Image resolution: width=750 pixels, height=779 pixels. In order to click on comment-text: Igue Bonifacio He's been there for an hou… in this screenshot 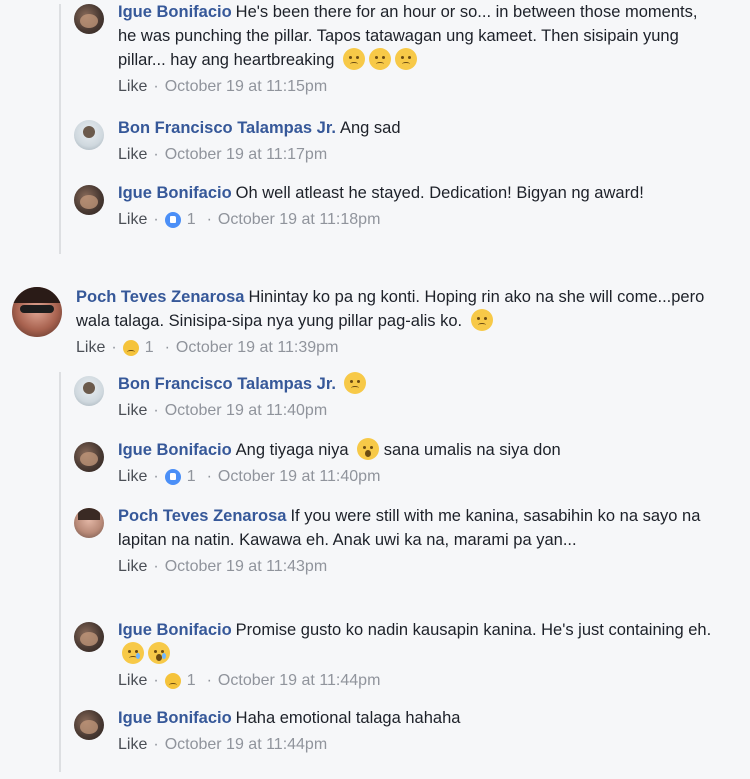, I will do `click(416, 36)`.